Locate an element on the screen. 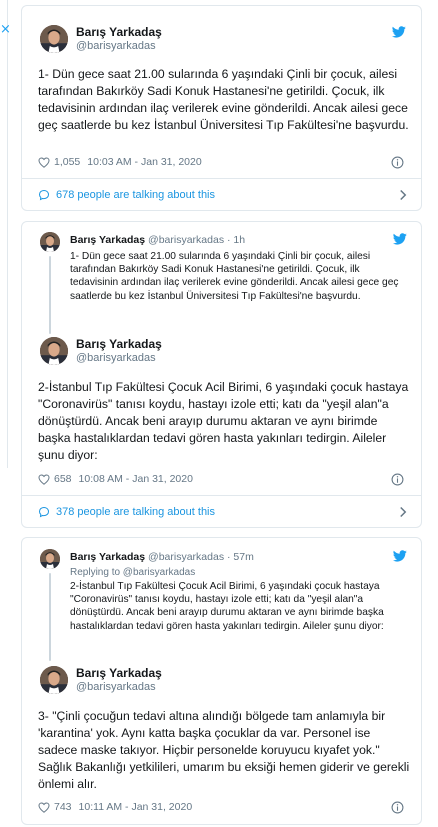 This screenshot has height=827, width=438. tweet-meta: 658 10:08 AM - Jan 31, 2020 is located at coordinates (115, 479).